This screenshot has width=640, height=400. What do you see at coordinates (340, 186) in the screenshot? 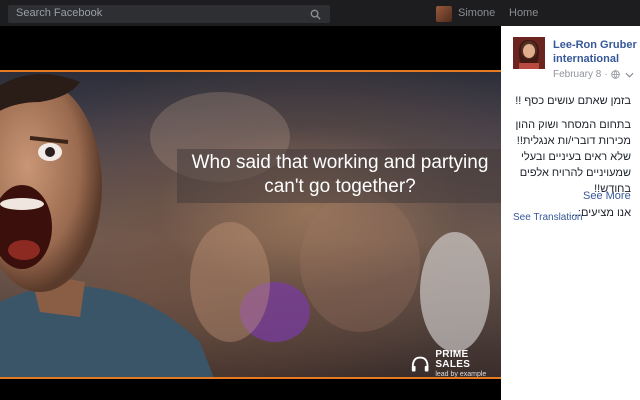
I see `caption-line-2: can't go together?` at bounding box center [340, 186].